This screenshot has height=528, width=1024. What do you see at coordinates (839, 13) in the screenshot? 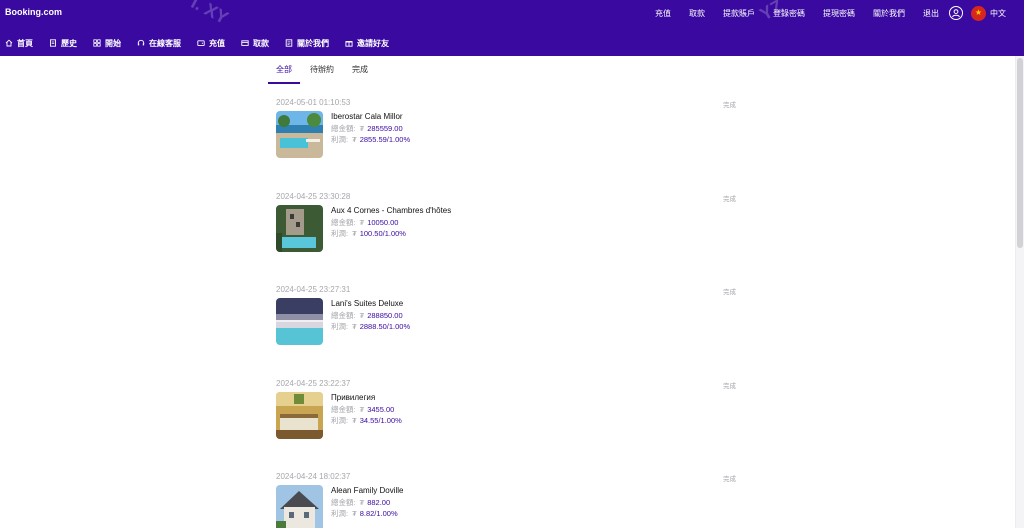
I see `withdraw-password-link: 提現密碼` at bounding box center [839, 13].